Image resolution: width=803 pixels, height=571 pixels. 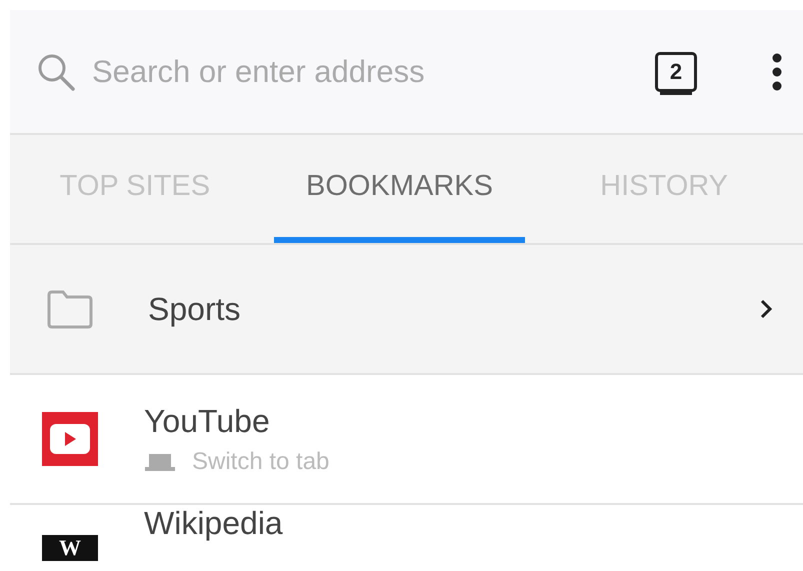 What do you see at coordinates (777, 72) in the screenshot?
I see `menu-icon` at bounding box center [777, 72].